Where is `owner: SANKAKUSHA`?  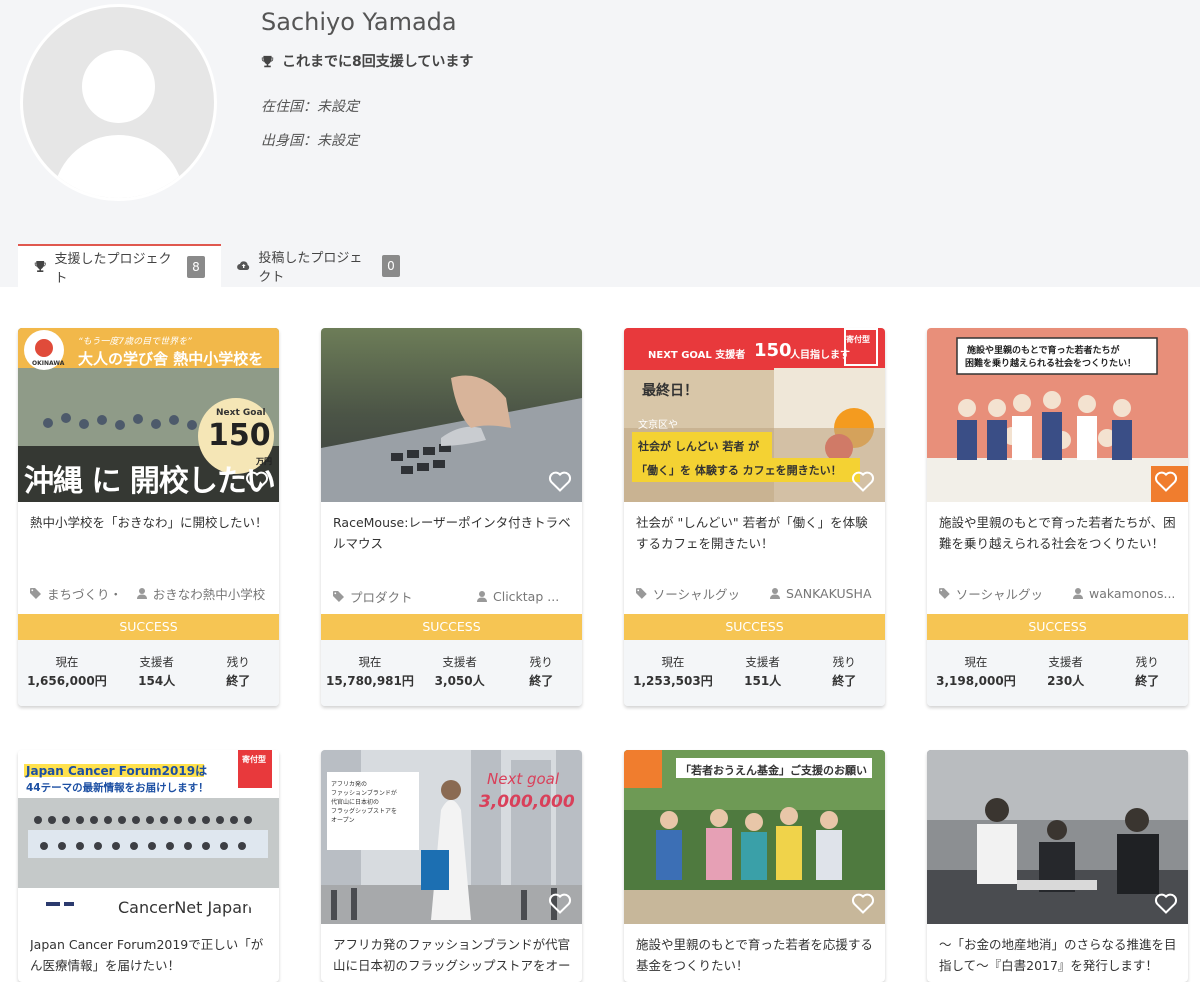 owner: SANKAKUSHA is located at coordinates (825, 593).